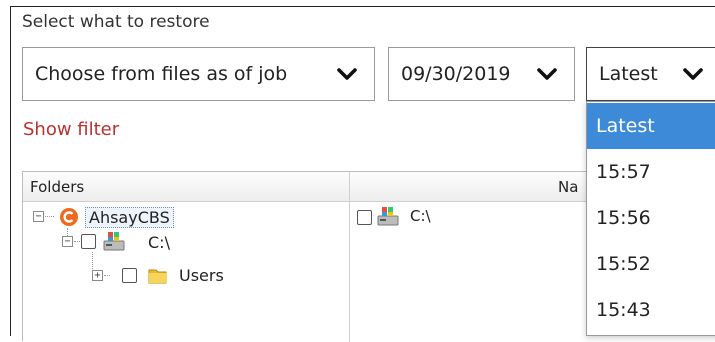 This screenshot has width=715, height=342. I want to click on menu-item-latest: Latest, so click(651, 126).